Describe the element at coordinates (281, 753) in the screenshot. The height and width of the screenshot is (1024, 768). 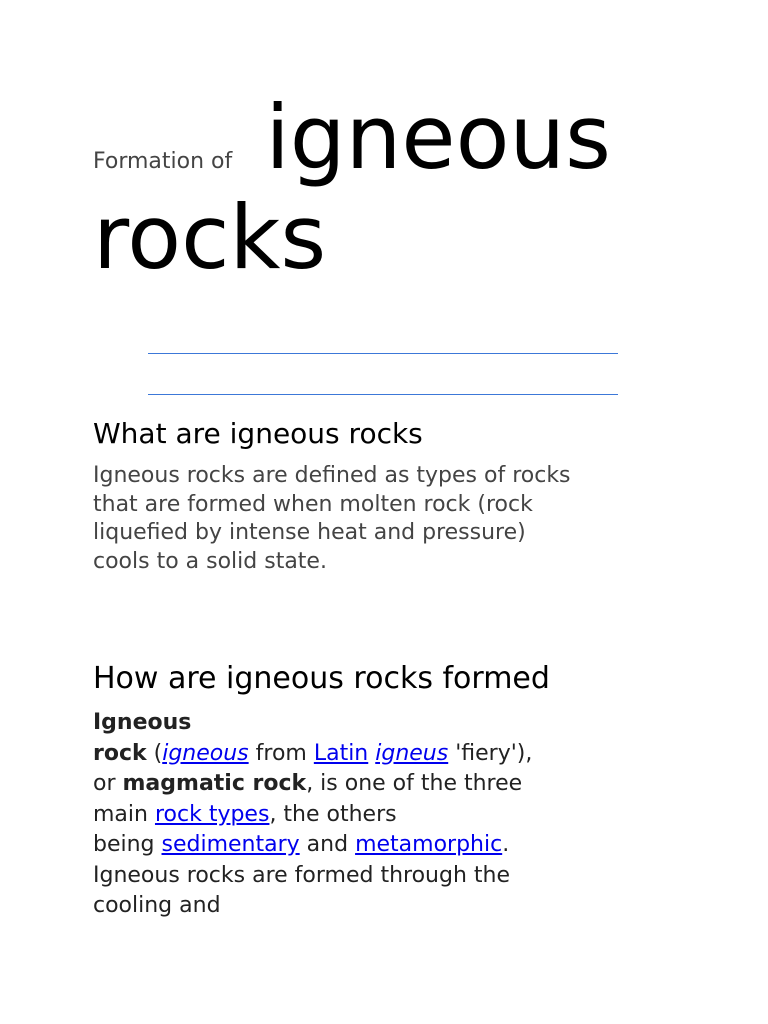
I see `text: from` at that location.